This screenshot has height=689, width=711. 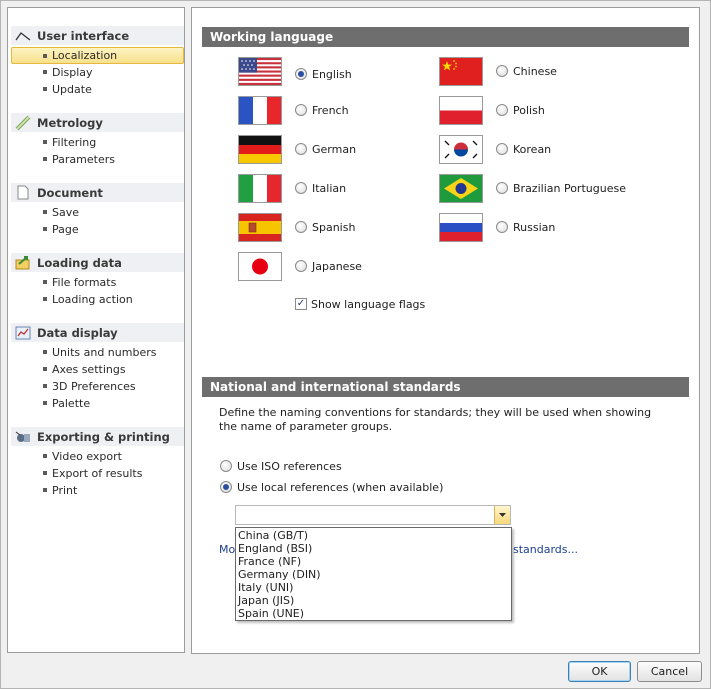 I want to click on radio-english: English, so click(x=323, y=74).